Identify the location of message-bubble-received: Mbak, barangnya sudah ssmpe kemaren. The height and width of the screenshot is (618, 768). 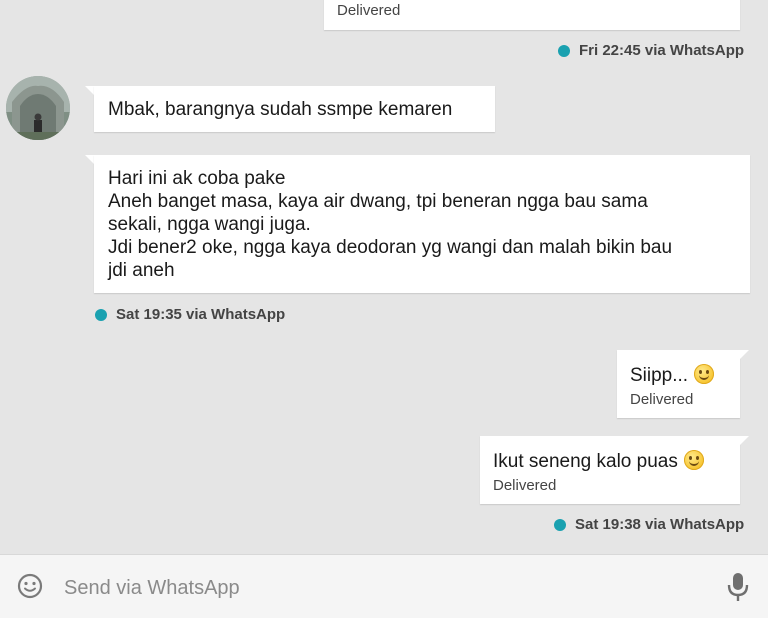
(294, 109).